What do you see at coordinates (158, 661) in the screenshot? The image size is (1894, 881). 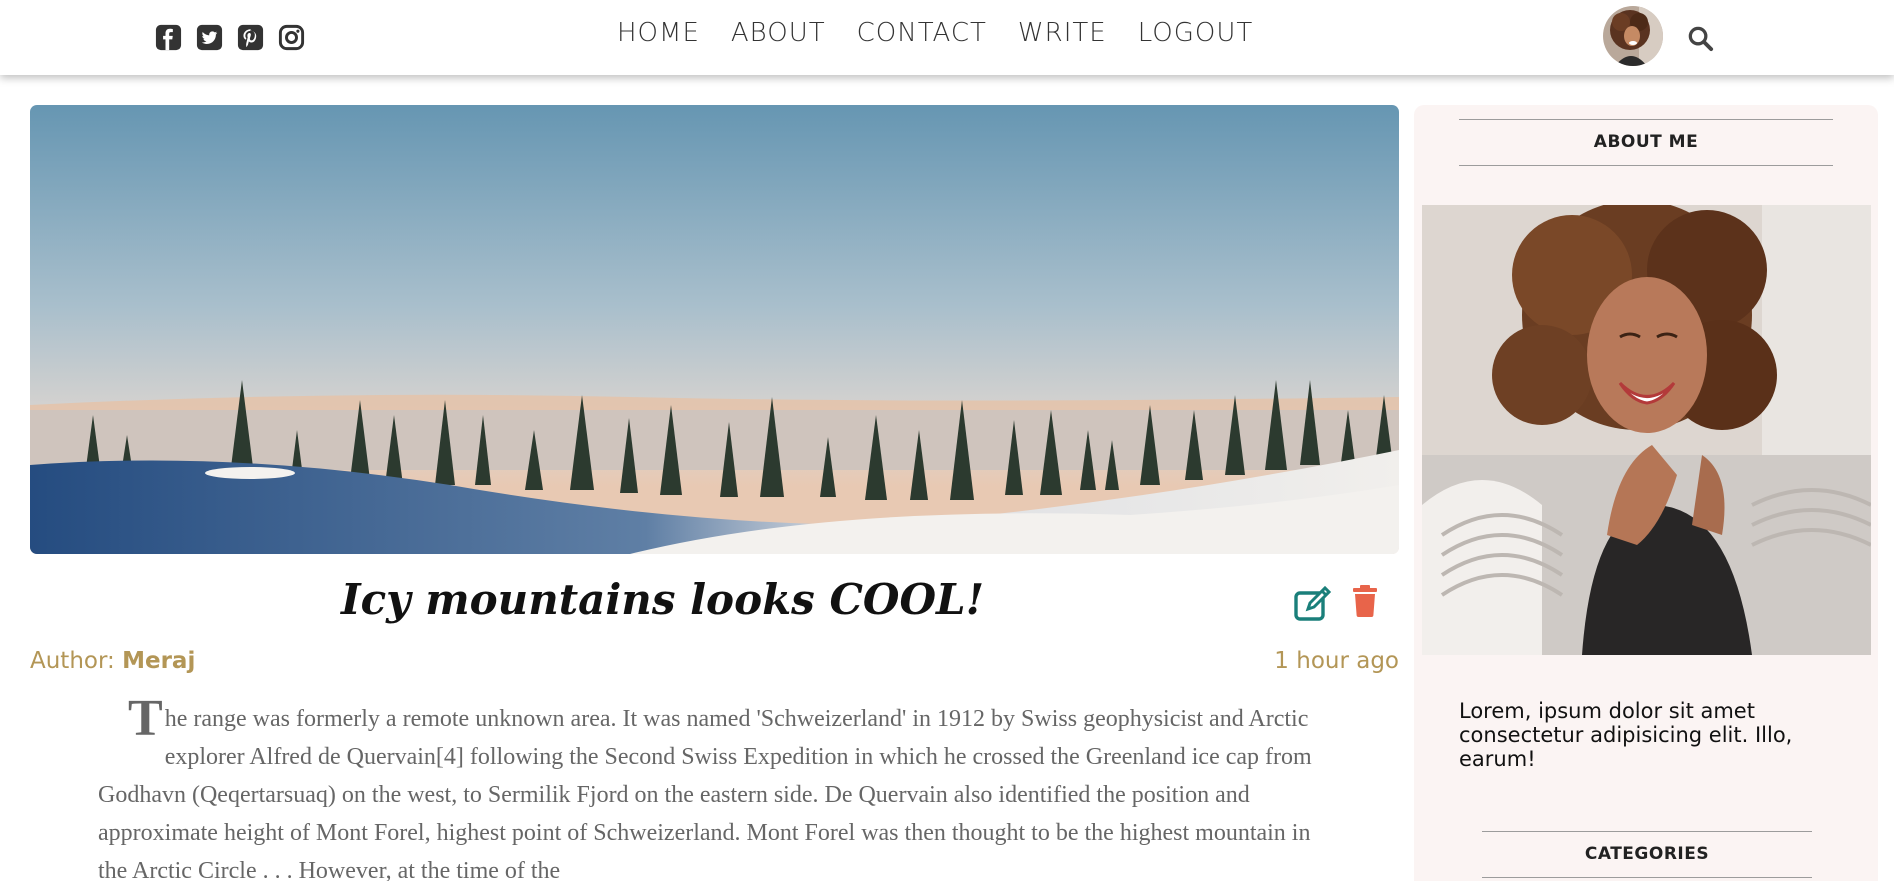 I see `author-name-link: Meraj` at bounding box center [158, 661].